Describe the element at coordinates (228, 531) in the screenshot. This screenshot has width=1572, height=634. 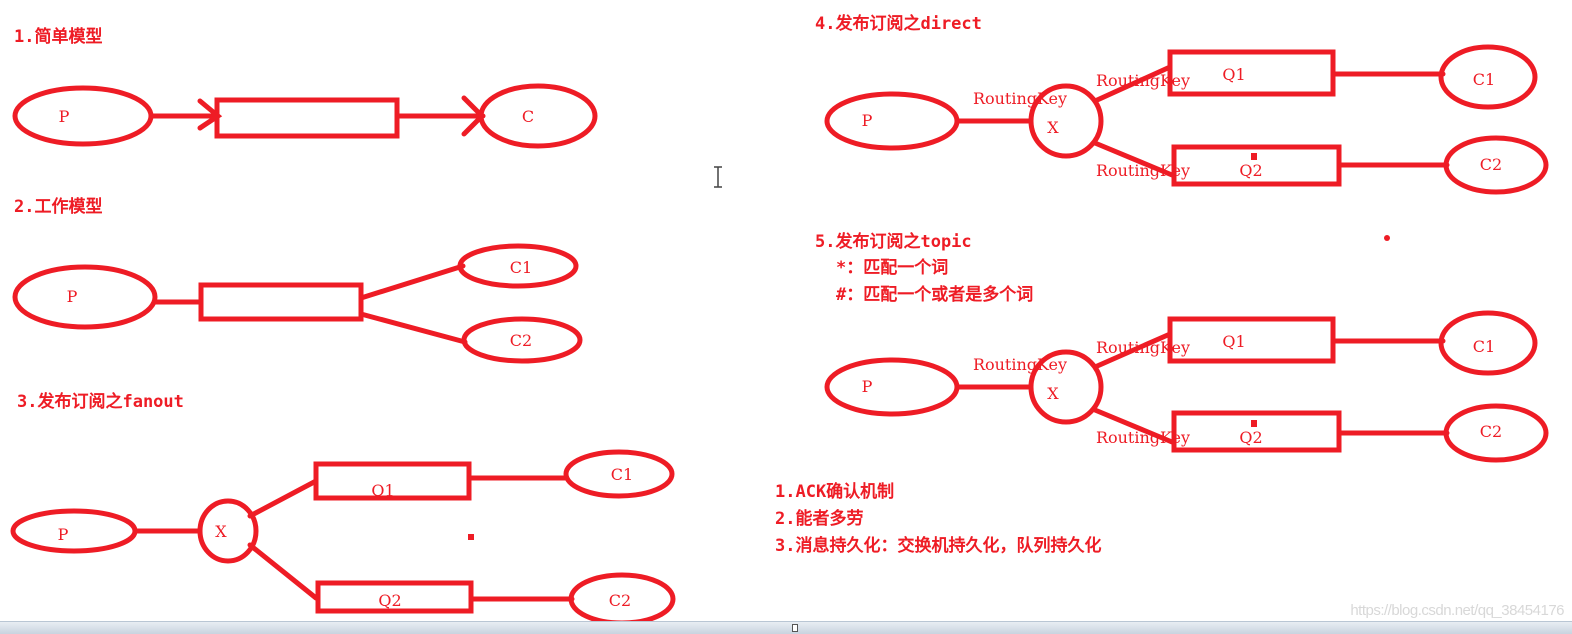
I see `exchange-node` at that location.